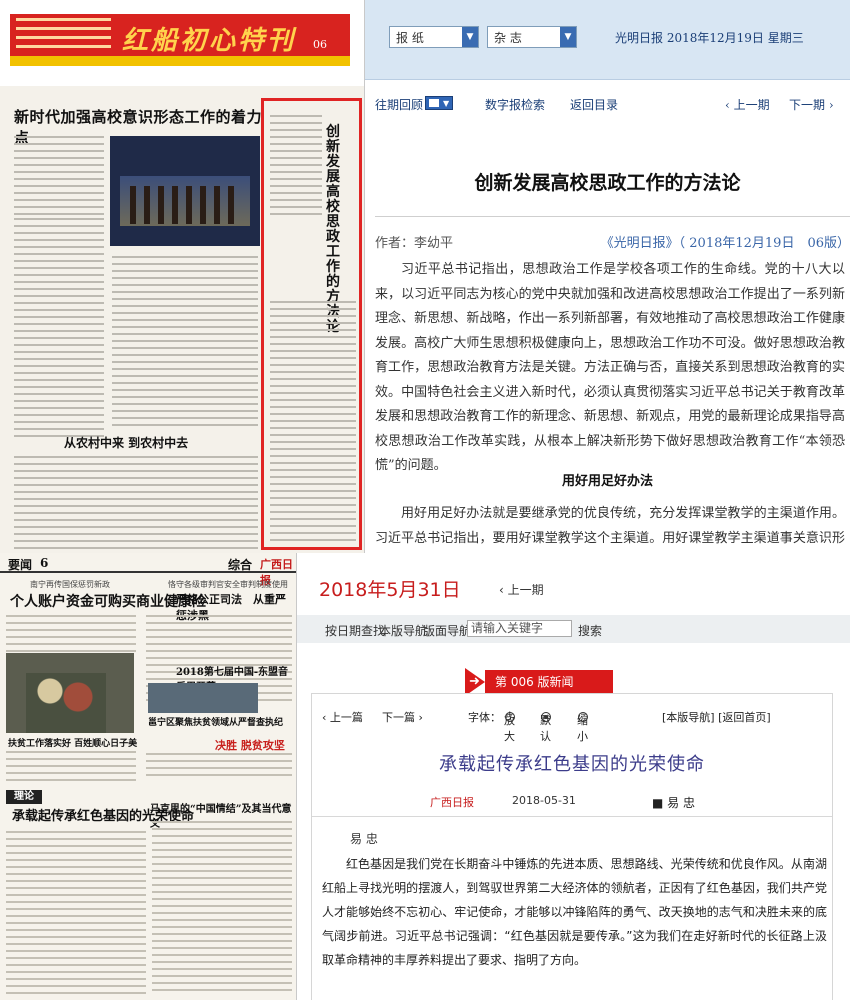 The image size is (850, 1000). What do you see at coordinates (403, 630) in the screenshot?
I see `edition-nav-link: 本版导航` at bounding box center [403, 630].